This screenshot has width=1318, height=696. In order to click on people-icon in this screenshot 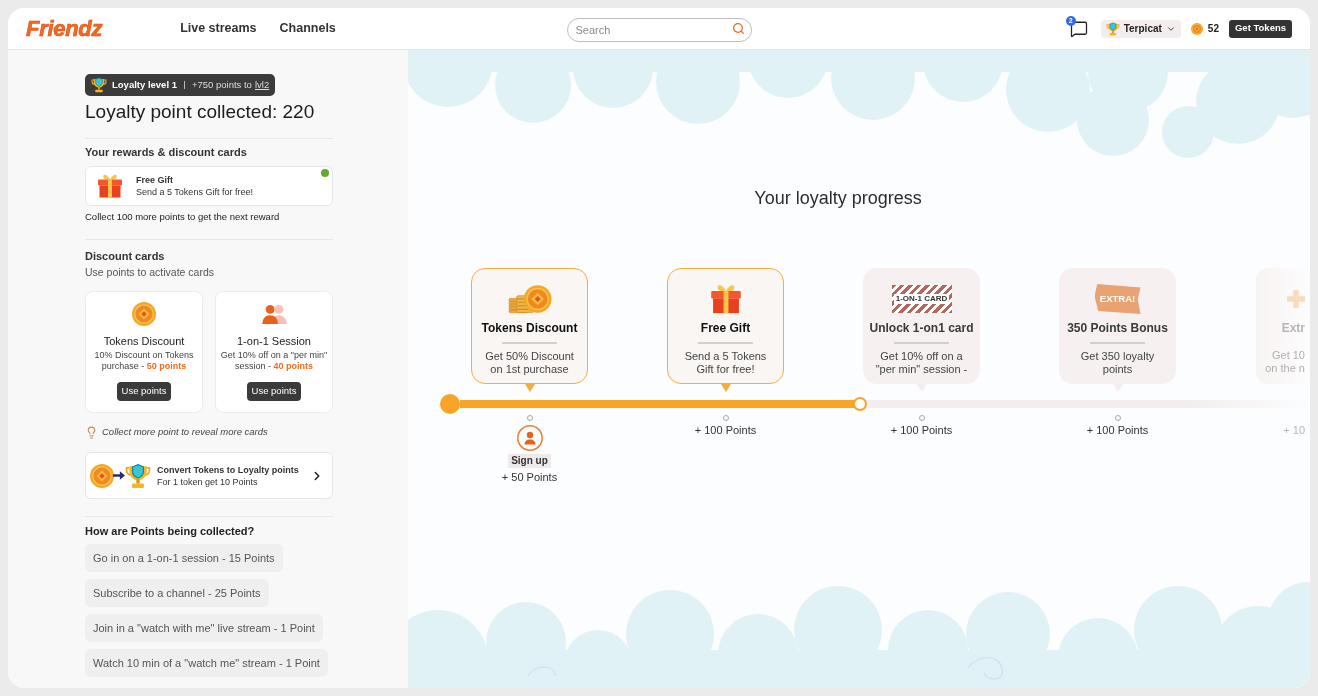, I will do `click(274, 314)`.